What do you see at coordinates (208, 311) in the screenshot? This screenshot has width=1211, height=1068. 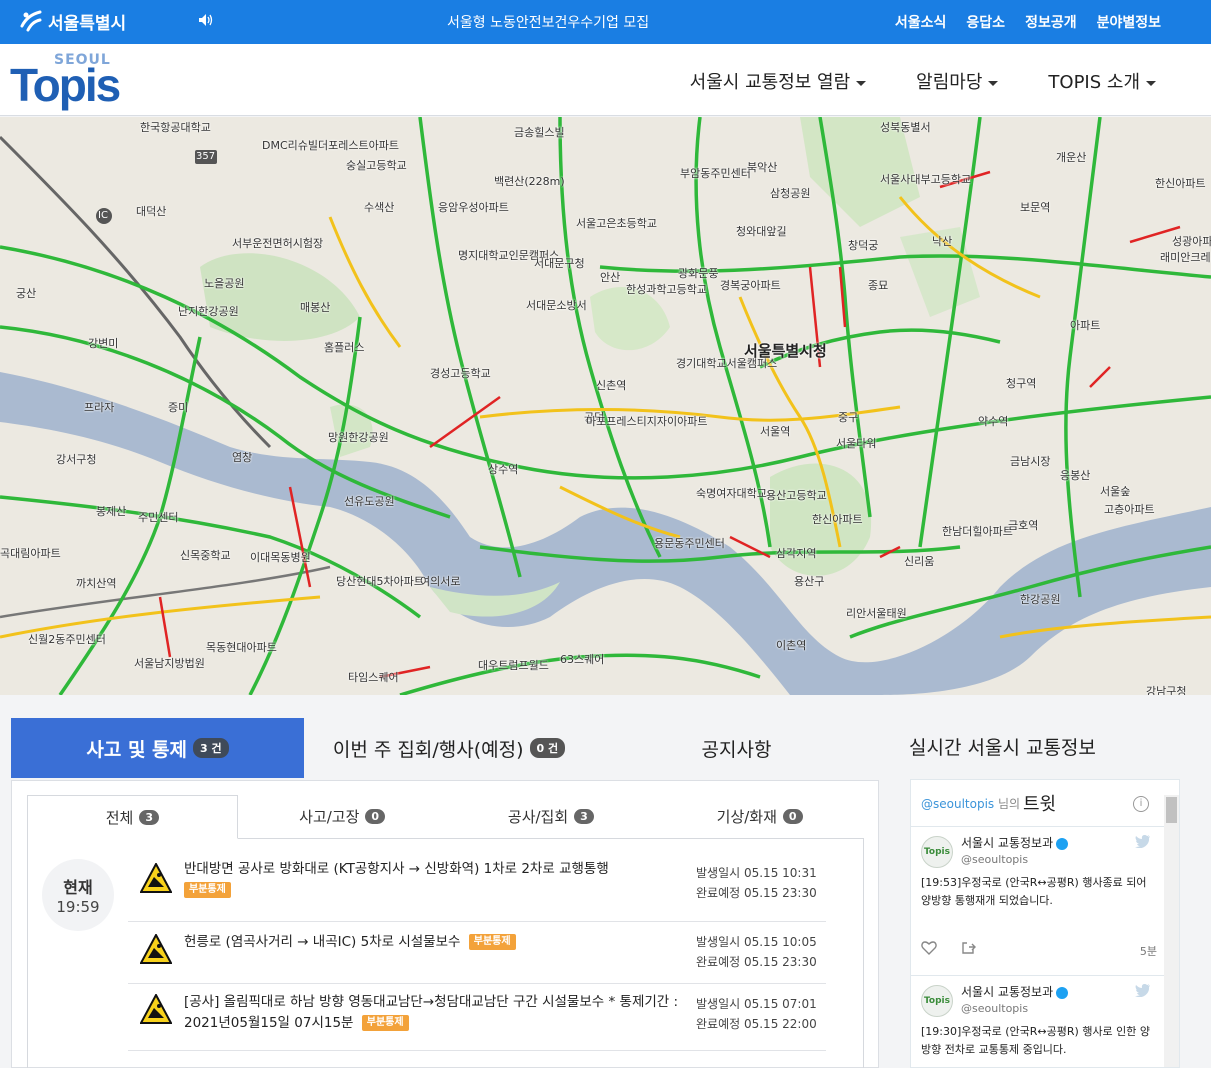 I see `map-label: 난지한강공원` at bounding box center [208, 311].